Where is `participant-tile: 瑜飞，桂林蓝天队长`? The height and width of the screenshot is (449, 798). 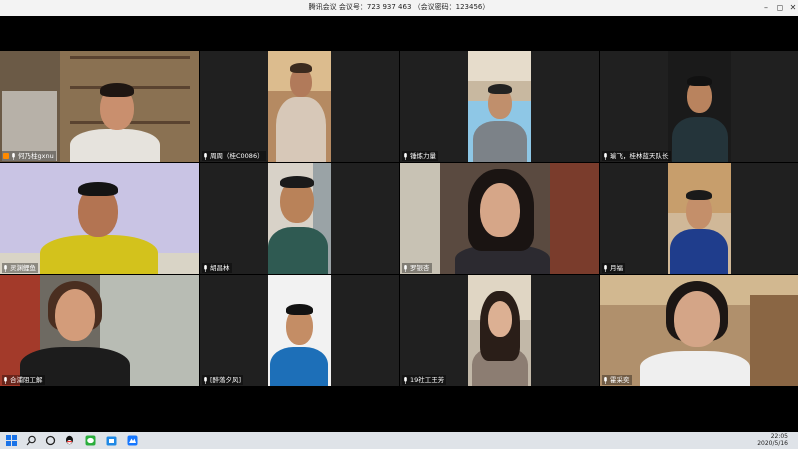
participant-tile: 瑜飞，桂林蓝天队长 is located at coordinates (699, 106).